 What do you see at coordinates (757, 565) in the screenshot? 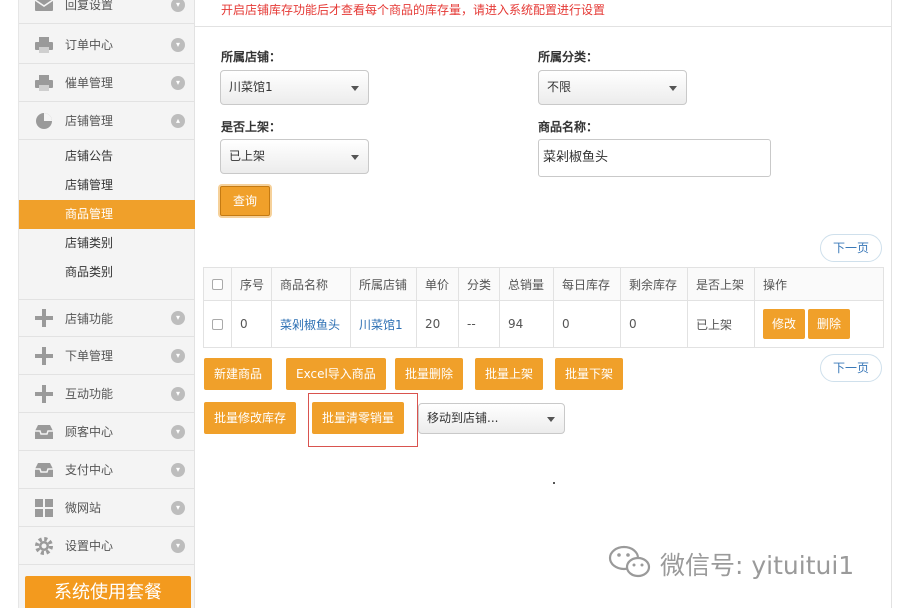
I see `watermark-text: 微信号: yituitui1` at bounding box center [757, 565].